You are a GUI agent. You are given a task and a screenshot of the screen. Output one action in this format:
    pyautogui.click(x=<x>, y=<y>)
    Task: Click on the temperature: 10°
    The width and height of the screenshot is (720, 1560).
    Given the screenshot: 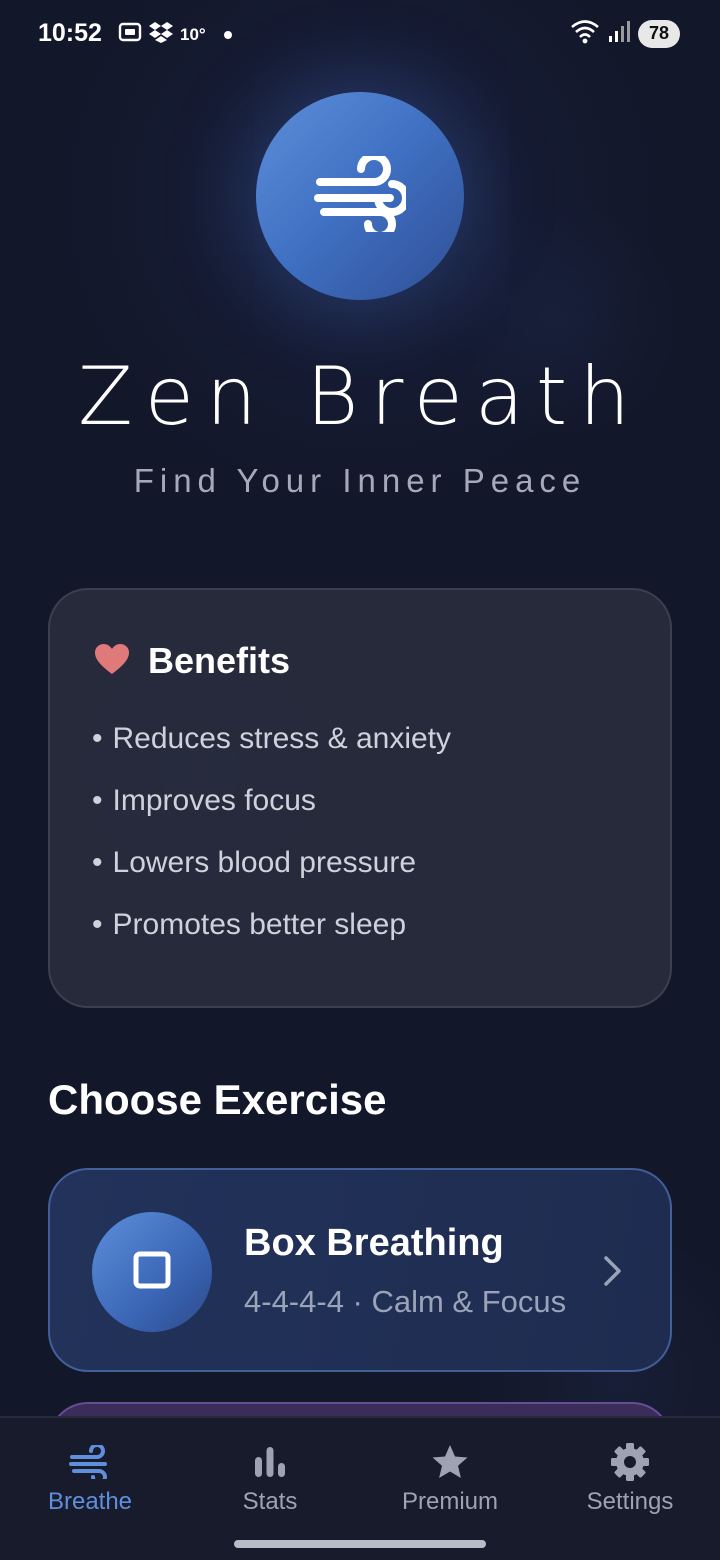 What is the action you would take?
    pyautogui.click(x=193, y=34)
    